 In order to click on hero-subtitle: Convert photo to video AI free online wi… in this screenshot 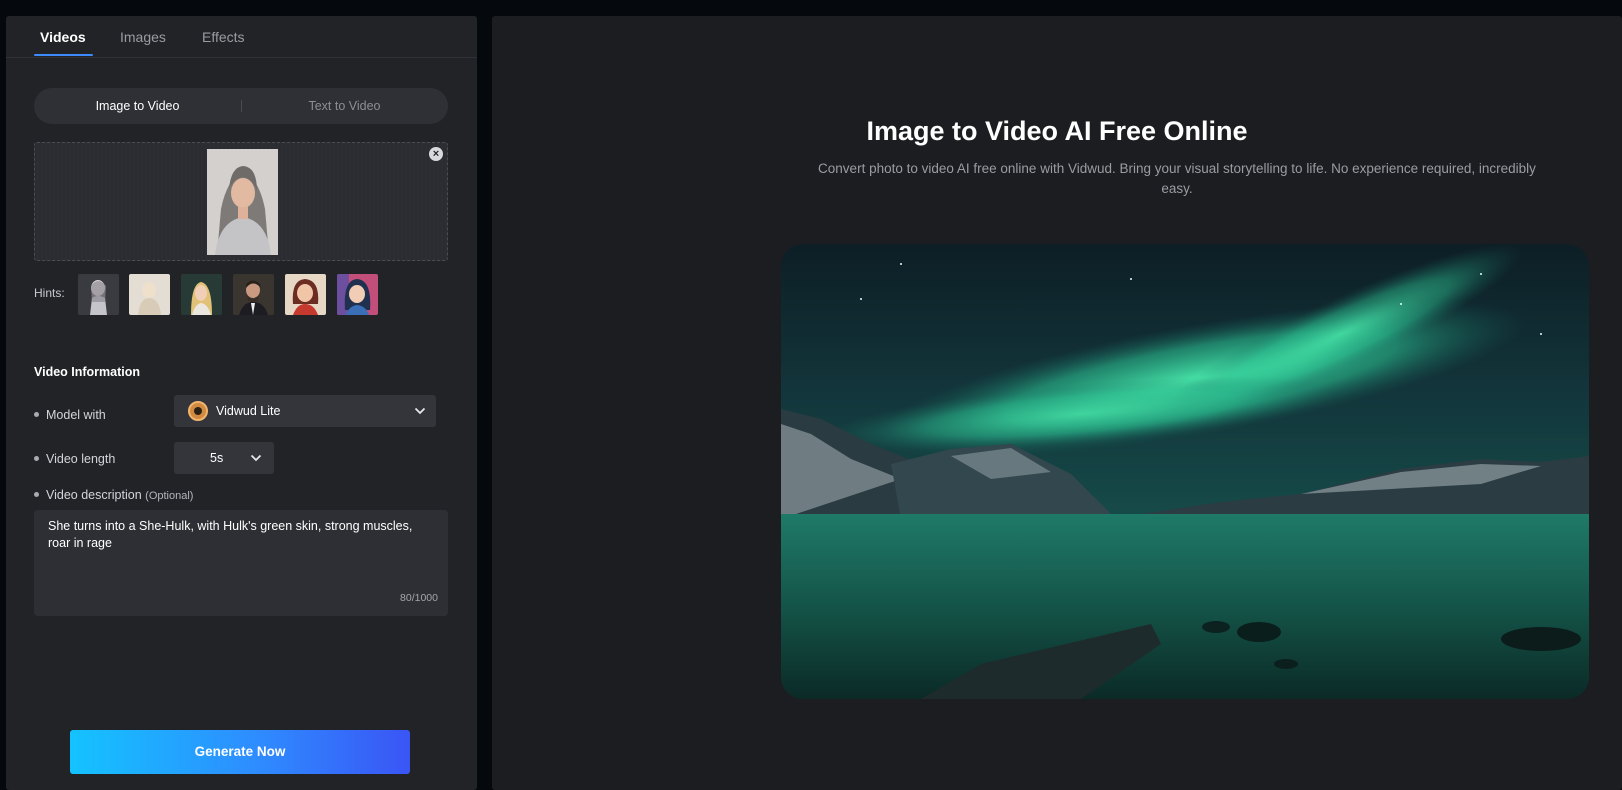, I will do `click(1177, 178)`.